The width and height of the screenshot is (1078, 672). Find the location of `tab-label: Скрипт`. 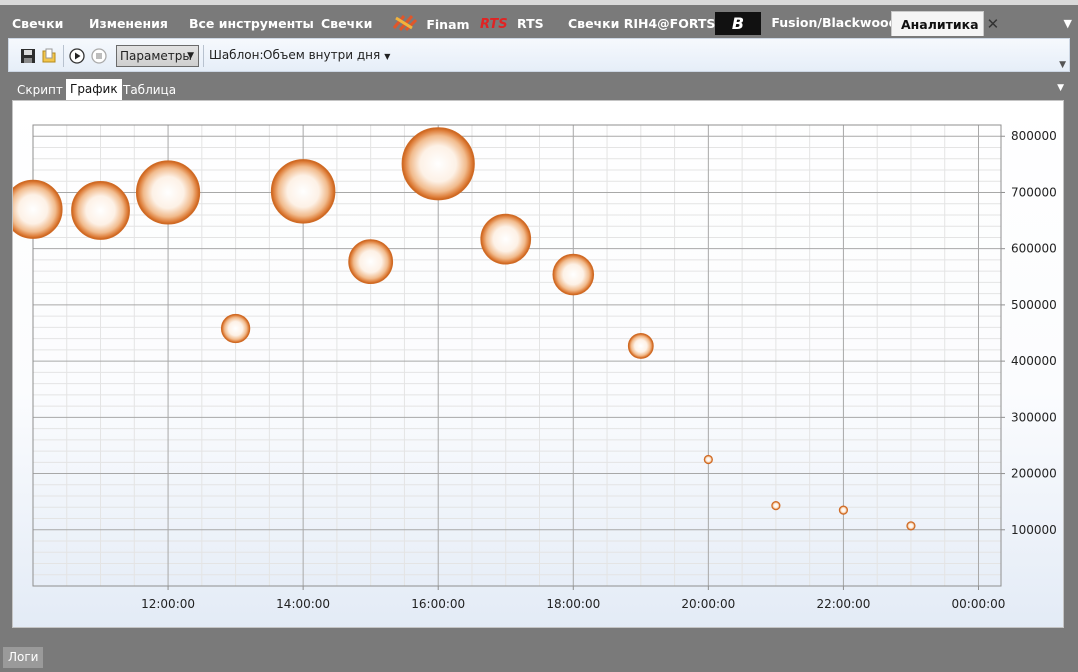

tab-label: Скрипт is located at coordinates (40, 90).